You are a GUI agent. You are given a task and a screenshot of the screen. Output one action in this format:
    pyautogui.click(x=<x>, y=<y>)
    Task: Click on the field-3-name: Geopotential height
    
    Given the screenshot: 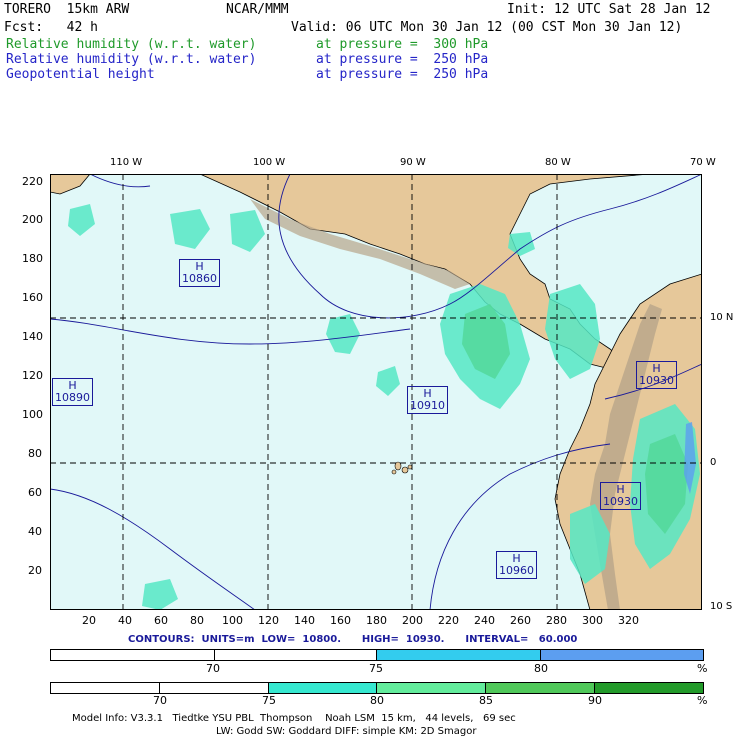 What is the action you would take?
    pyautogui.click(x=80, y=74)
    